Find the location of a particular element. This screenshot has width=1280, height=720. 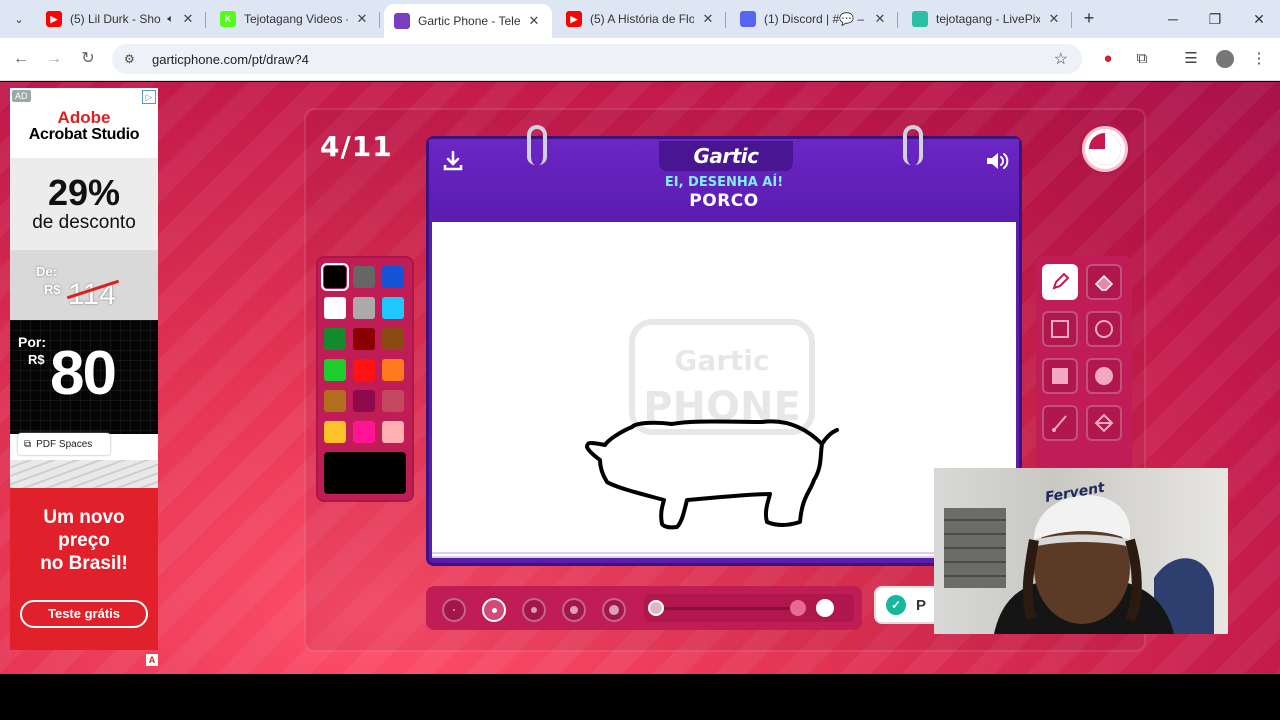

pig-drawing is located at coordinates (712, 474).